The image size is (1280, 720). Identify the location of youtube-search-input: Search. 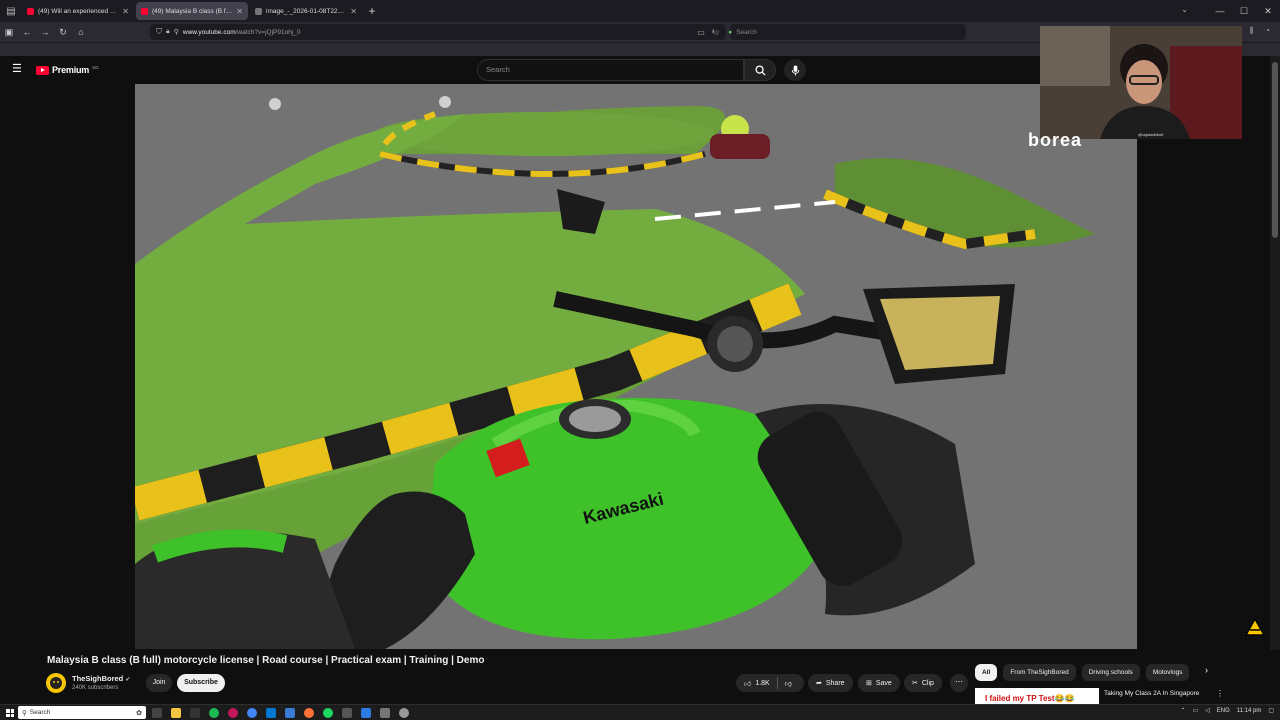
(610, 70).